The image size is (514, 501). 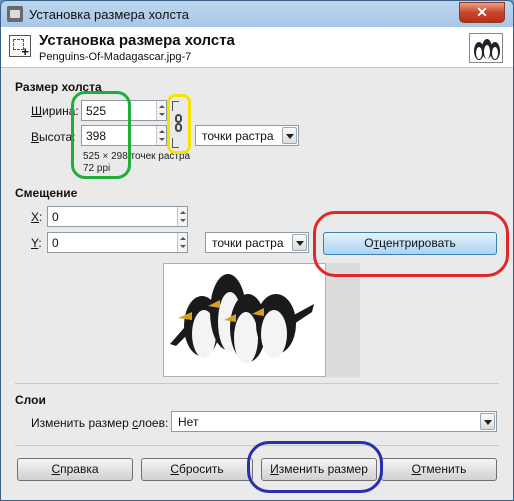 I want to click on window-close-button: ✕, so click(x=482, y=12).